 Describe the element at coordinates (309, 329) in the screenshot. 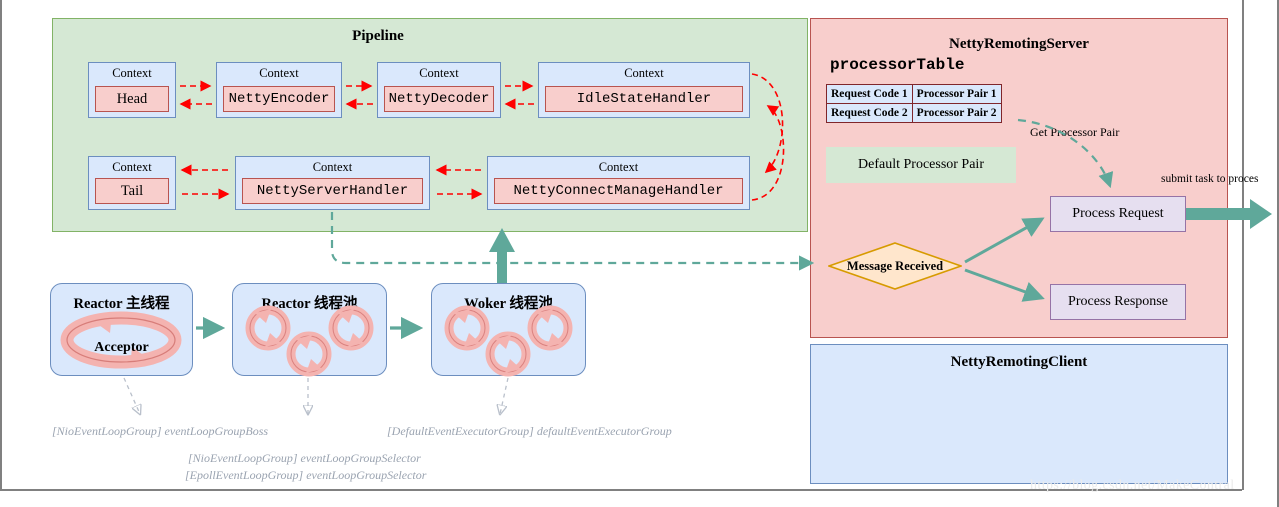

I see `reactor-thread-pool-box: Reactor 线程池` at that location.